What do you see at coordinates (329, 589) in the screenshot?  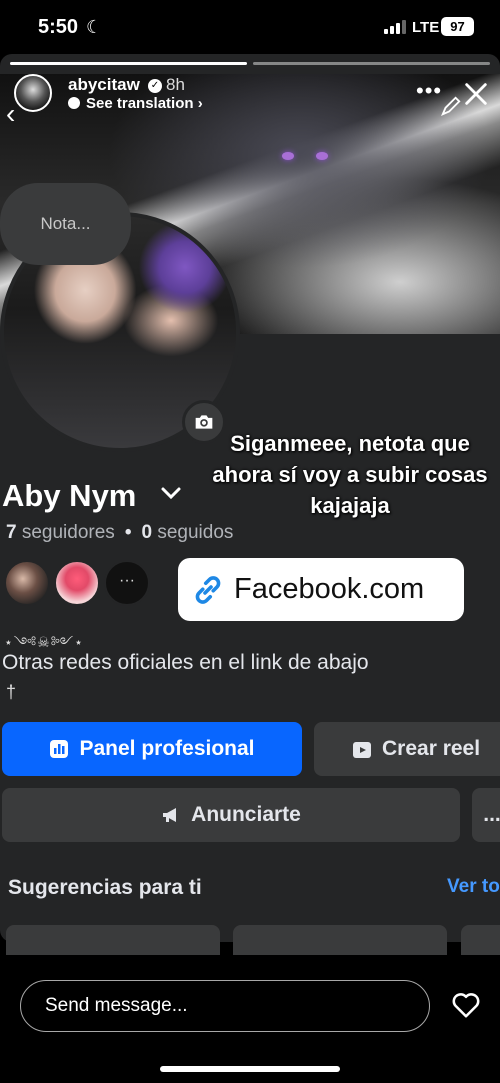 I see `link-text: Facebook.com` at bounding box center [329, 589].